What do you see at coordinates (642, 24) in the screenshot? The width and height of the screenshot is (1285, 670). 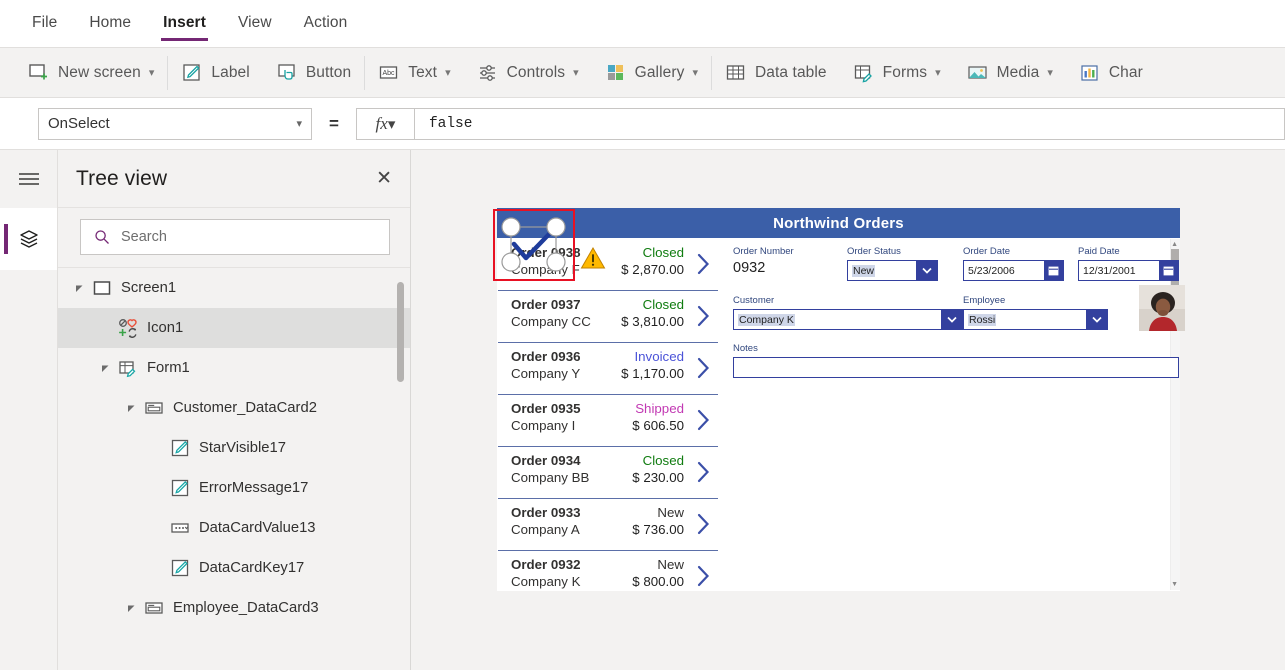 I see `menu-bar: File Home Insert View Action` at bounding box center [642, 24].